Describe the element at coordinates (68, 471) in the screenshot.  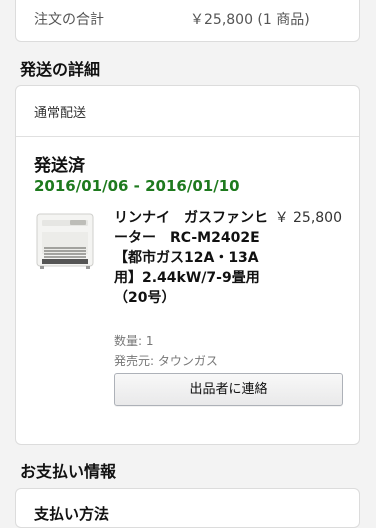
I see `payment-section-title: お支払い情報` at that location.